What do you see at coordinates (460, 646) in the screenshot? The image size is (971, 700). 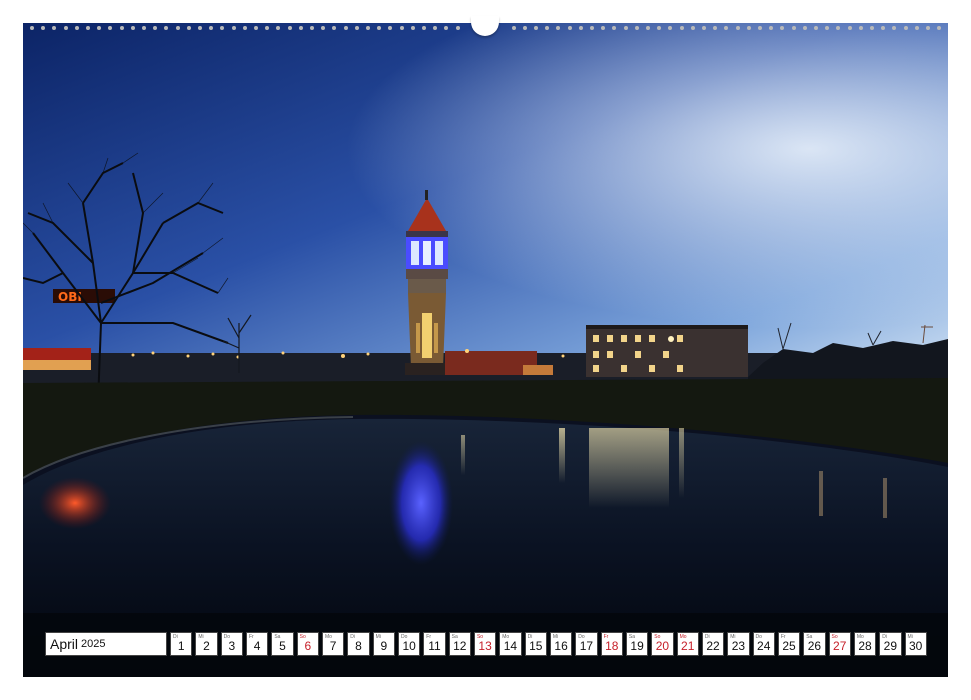 I see `day-number: 12` at bounding box center [460, 646].